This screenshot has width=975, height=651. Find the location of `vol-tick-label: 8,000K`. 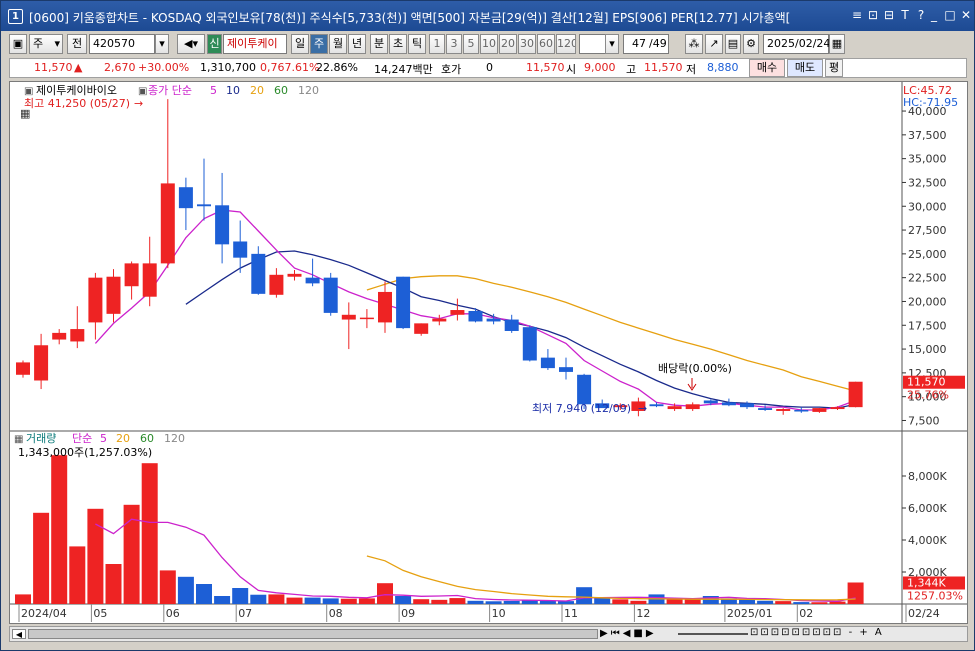

vol-tick-label: 8,000K is located at coordinates (927, 476).